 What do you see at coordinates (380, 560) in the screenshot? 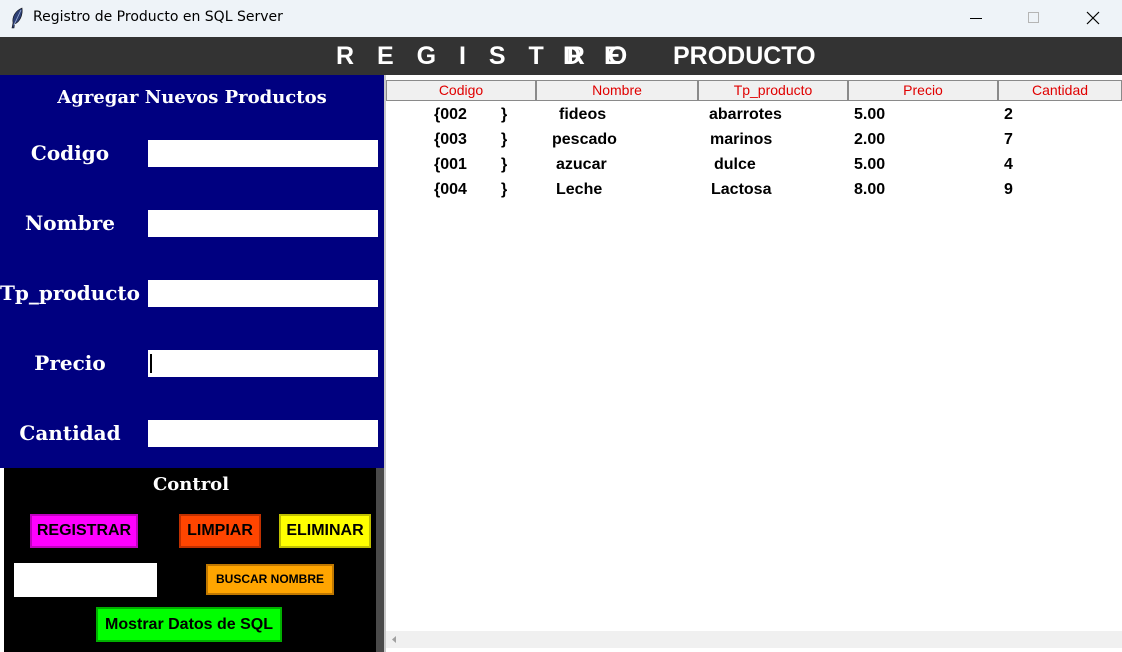
I see `control-panel-edge` at bounding box center [380, 560].